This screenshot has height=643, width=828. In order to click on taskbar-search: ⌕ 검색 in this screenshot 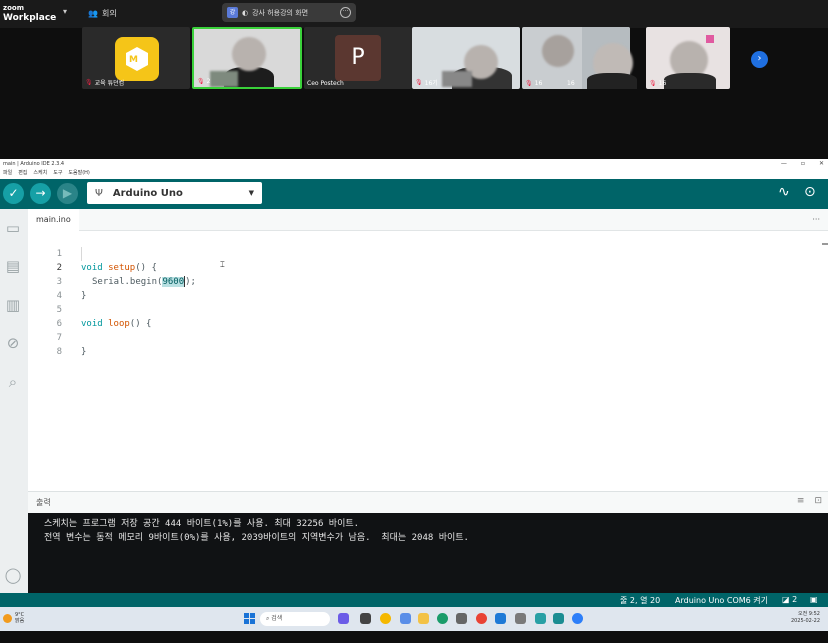, I will do `click(295, 619)`.